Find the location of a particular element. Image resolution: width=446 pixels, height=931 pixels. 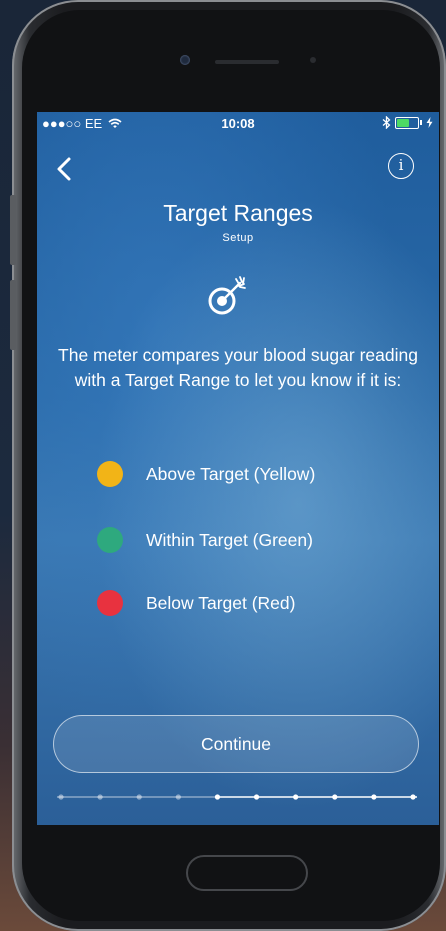

legend-item-above: Above Target (Yellow) is located at coordinates (206, 474).